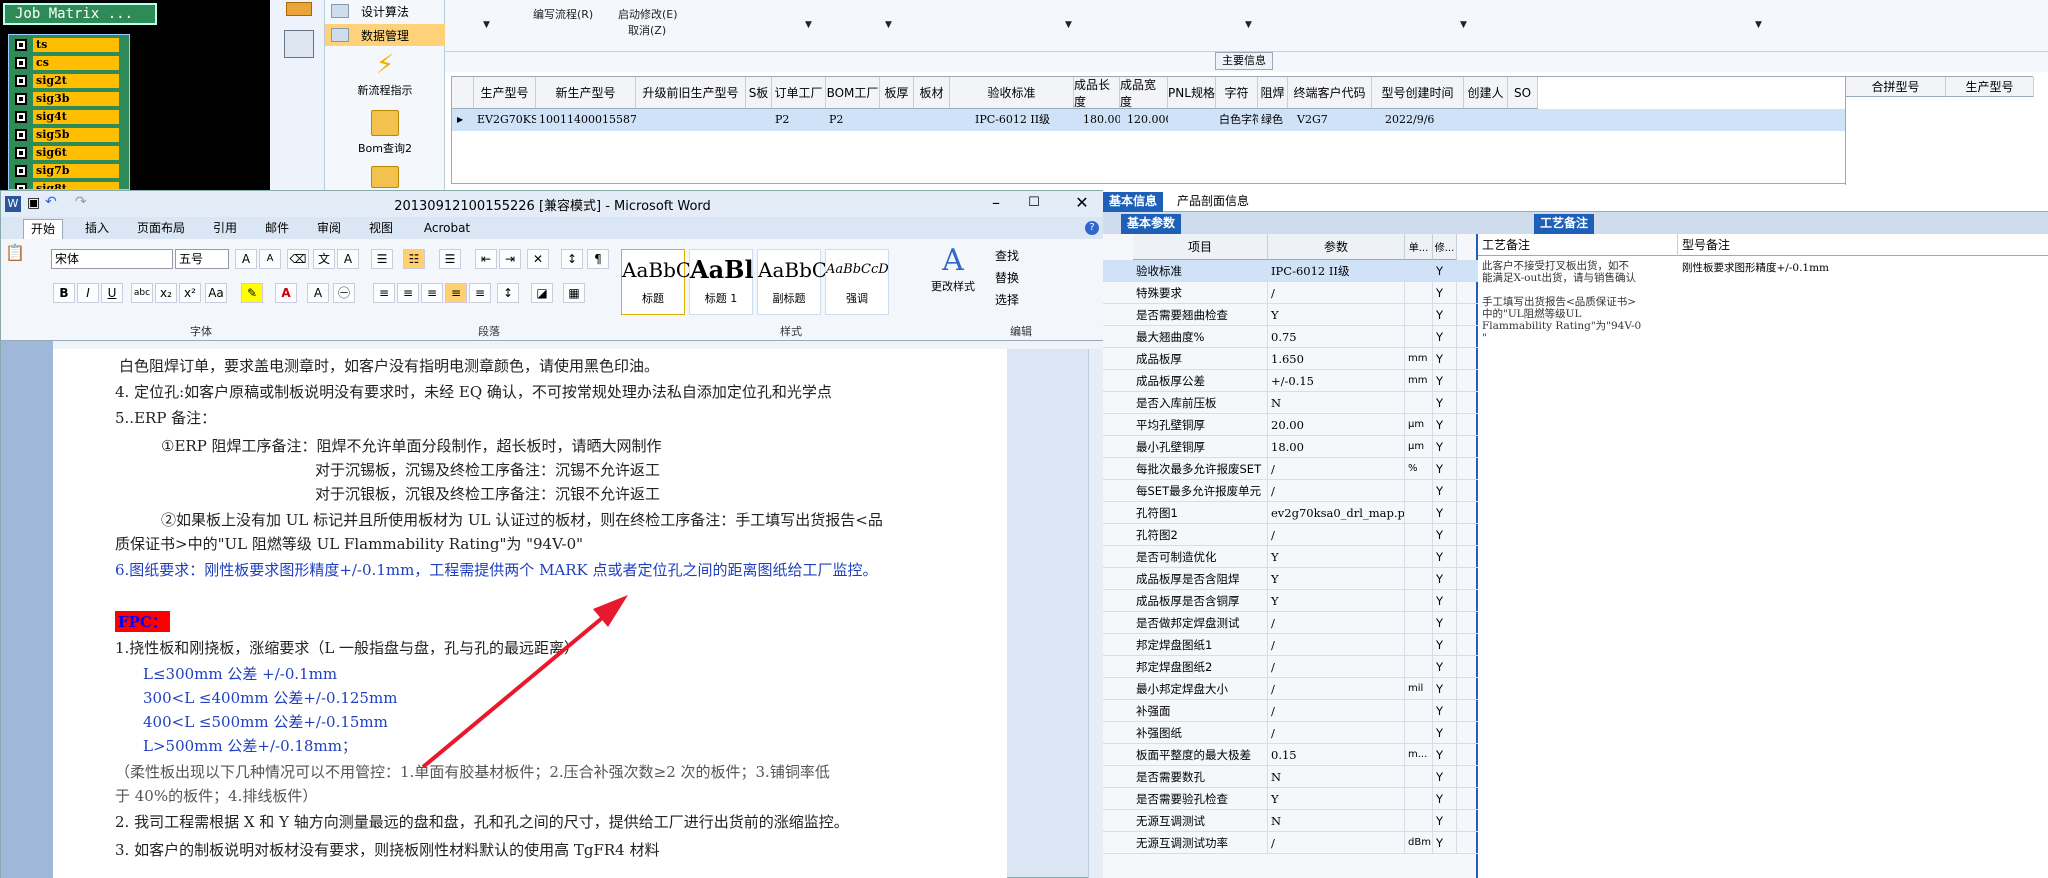  I want to click on column-header: 验收标准, so click(1012, 93).